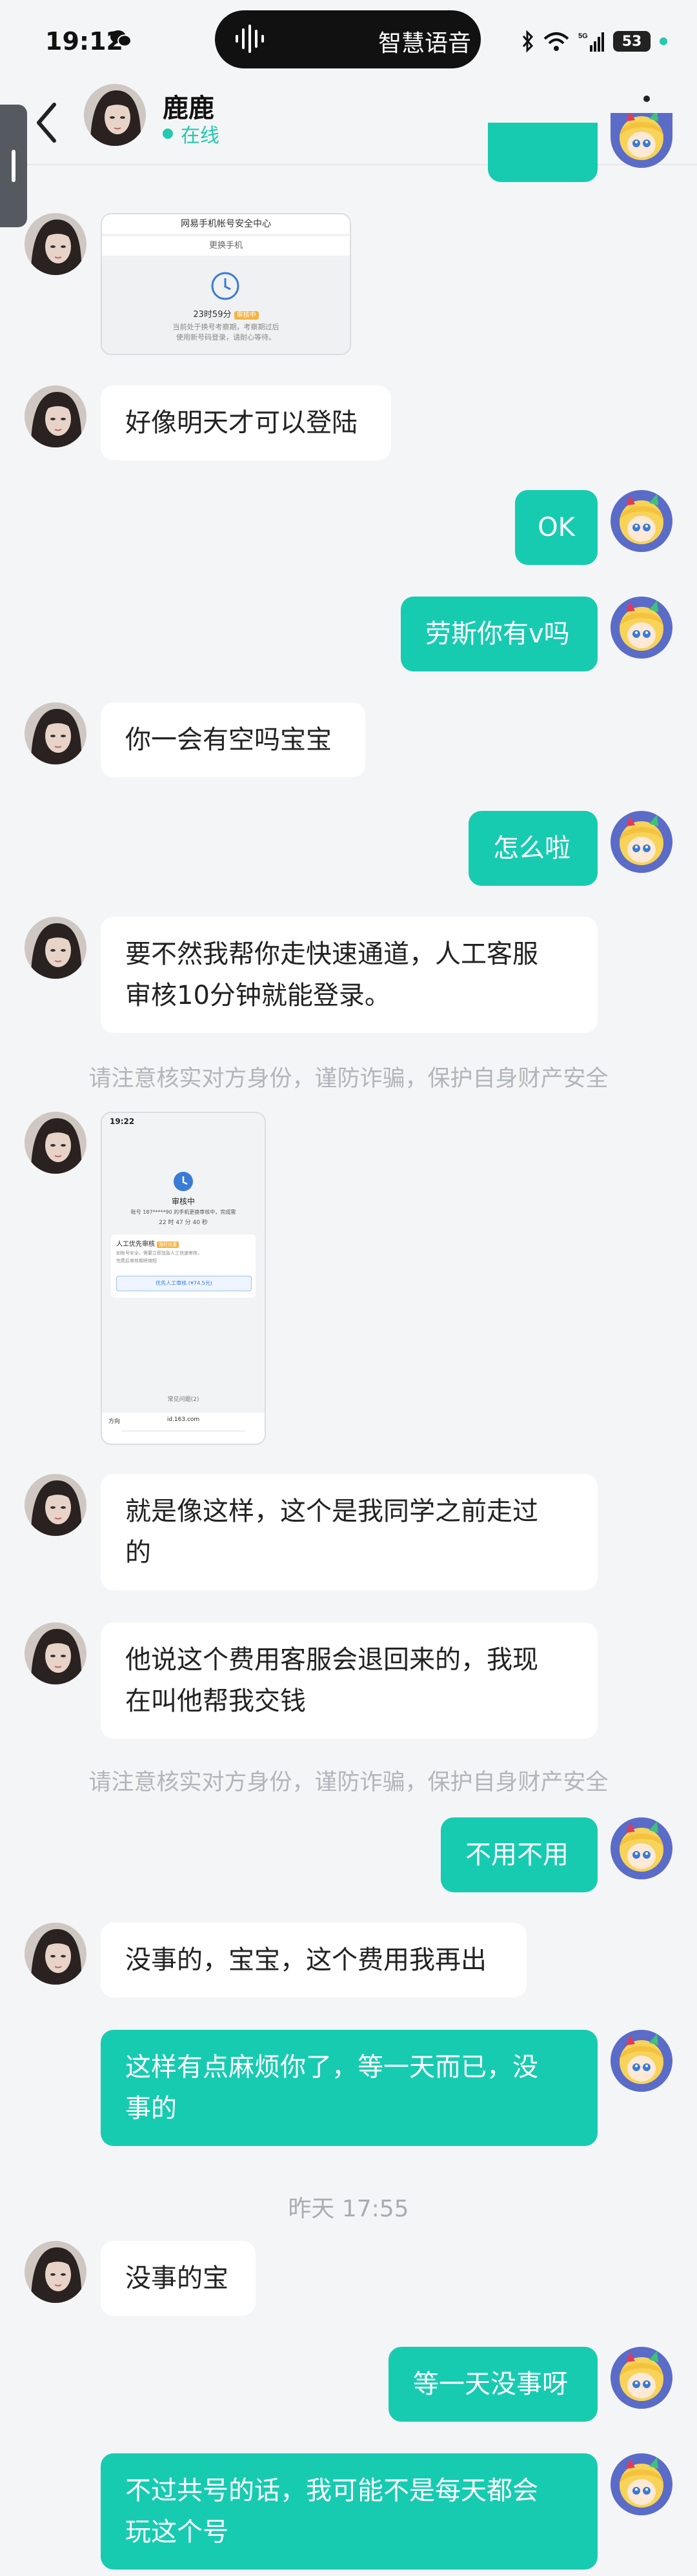 Image resolution: width=697 pixels, height=2576 pixels. What do you see at coordinates (215, 1701) in the screenshot?
I see `message-line: 在叫他帮我交钱` at bounding box center [215, 1701].